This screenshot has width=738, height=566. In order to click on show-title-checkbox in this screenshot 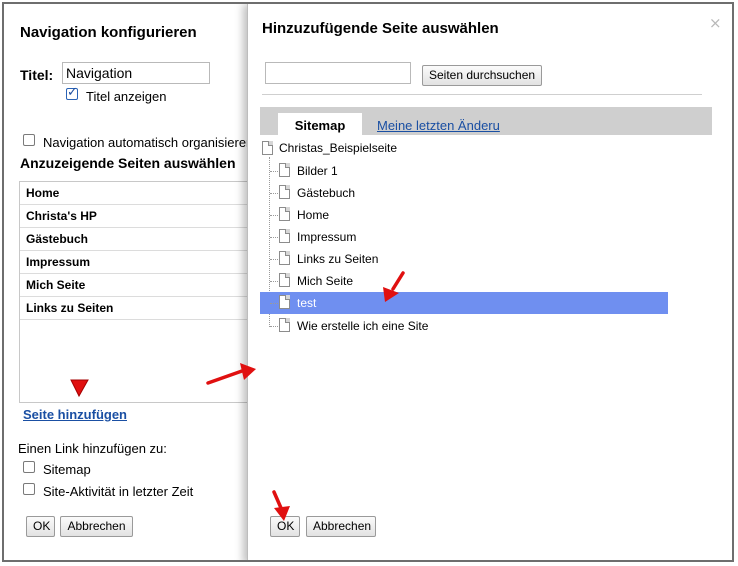, I will do `click(72, 92)`.